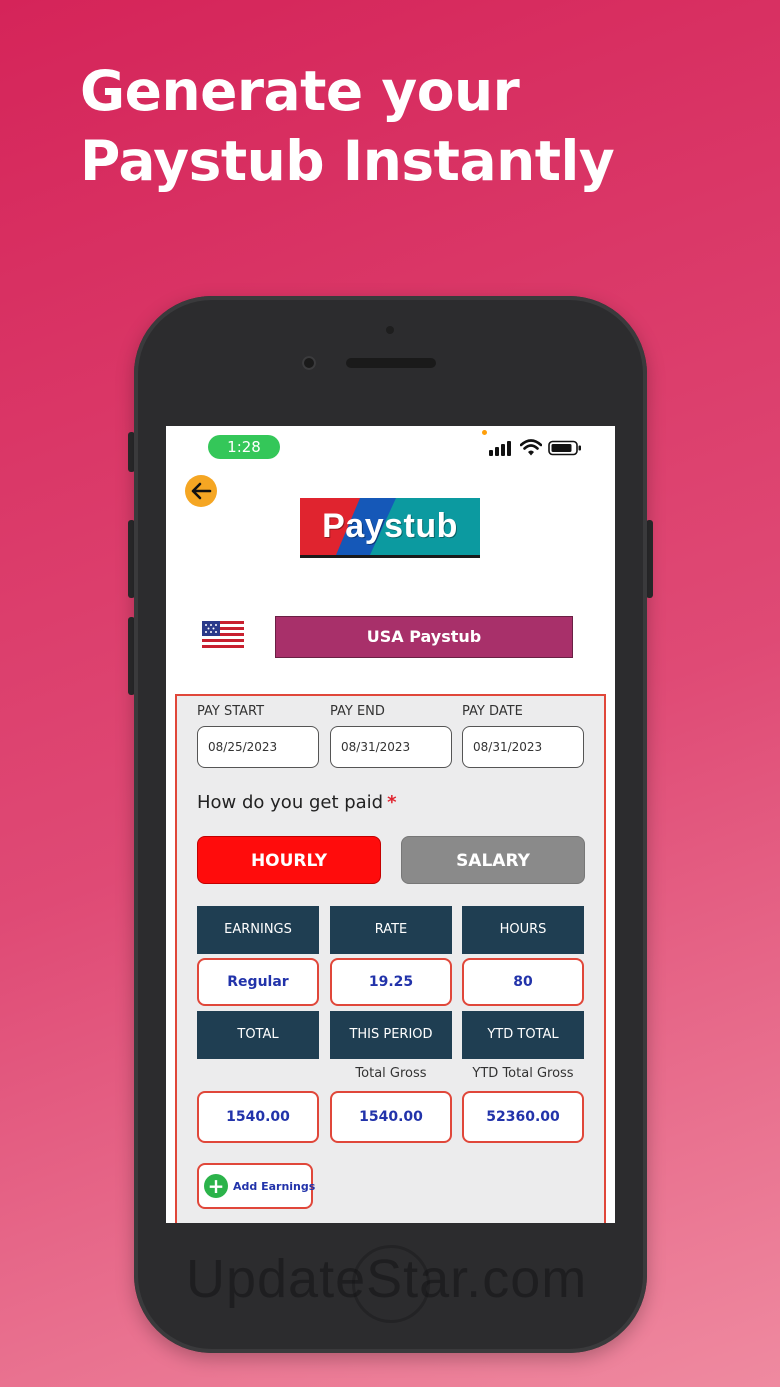 The image size is (780, 1387). What do you see at coordinates (391, 363) in the screenshot?
I see `earpiece-speaker` at bounding box center [391, 363].